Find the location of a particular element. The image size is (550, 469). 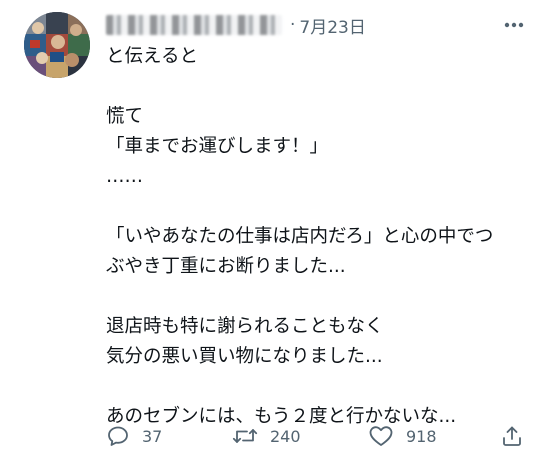

tweet-actions: 37 240 918 is located at coordinates (318, 436).